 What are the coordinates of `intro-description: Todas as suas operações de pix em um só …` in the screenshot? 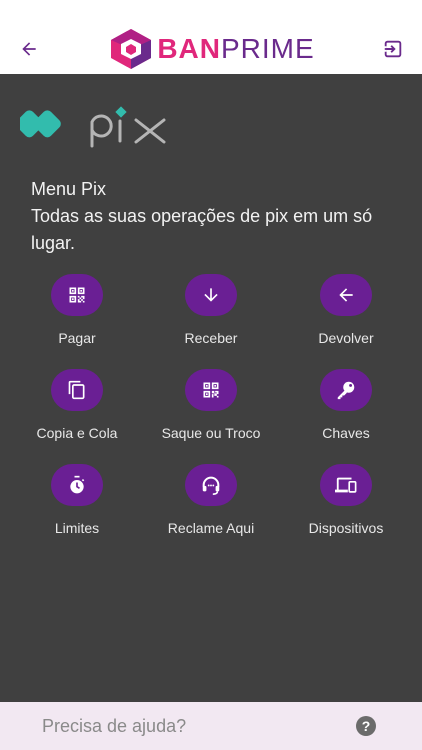 It's located at (202, 229).